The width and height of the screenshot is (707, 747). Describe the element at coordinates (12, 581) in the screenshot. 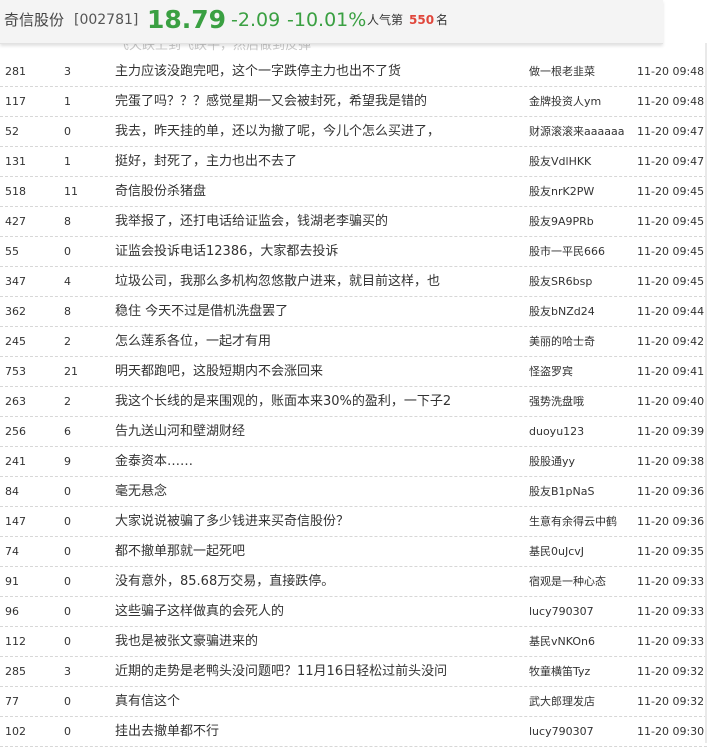

I see `read-count: 91` at that location.